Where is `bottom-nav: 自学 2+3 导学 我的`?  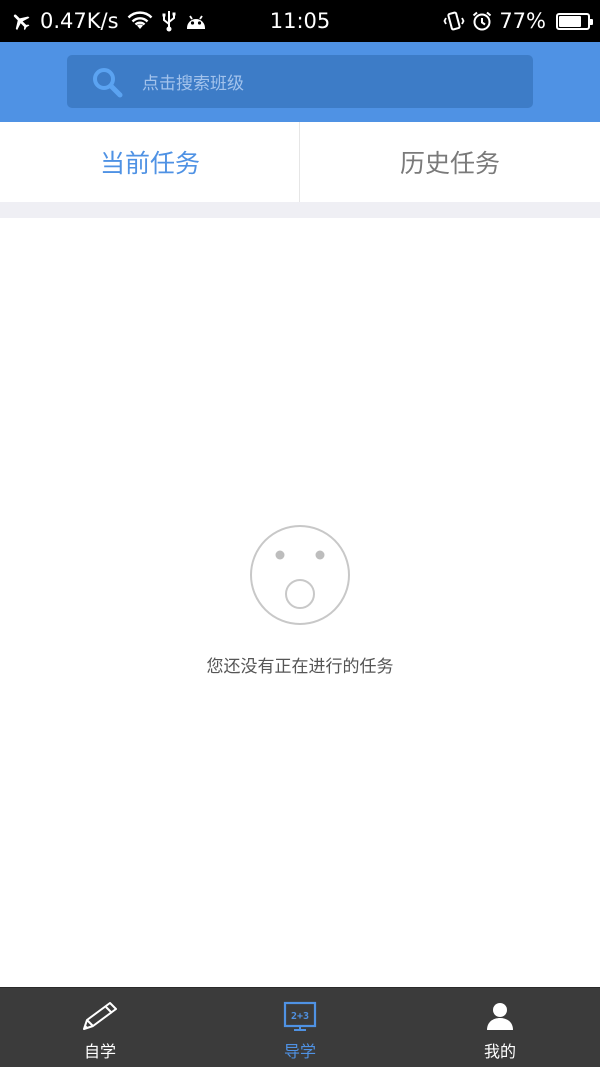
bottom-nav: 自学 2+3 导学 我的 is located at coordinates (300, 1027).